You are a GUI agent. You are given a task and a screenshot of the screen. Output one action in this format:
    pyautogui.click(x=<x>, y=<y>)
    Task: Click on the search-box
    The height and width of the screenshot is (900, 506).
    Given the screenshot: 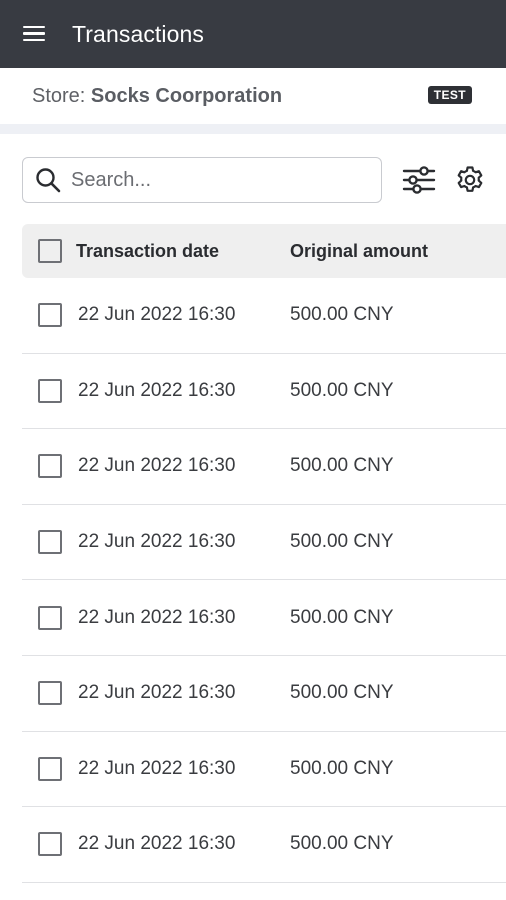 What is the action you would take?
    pyautogui.click(x=202, y=180)
    